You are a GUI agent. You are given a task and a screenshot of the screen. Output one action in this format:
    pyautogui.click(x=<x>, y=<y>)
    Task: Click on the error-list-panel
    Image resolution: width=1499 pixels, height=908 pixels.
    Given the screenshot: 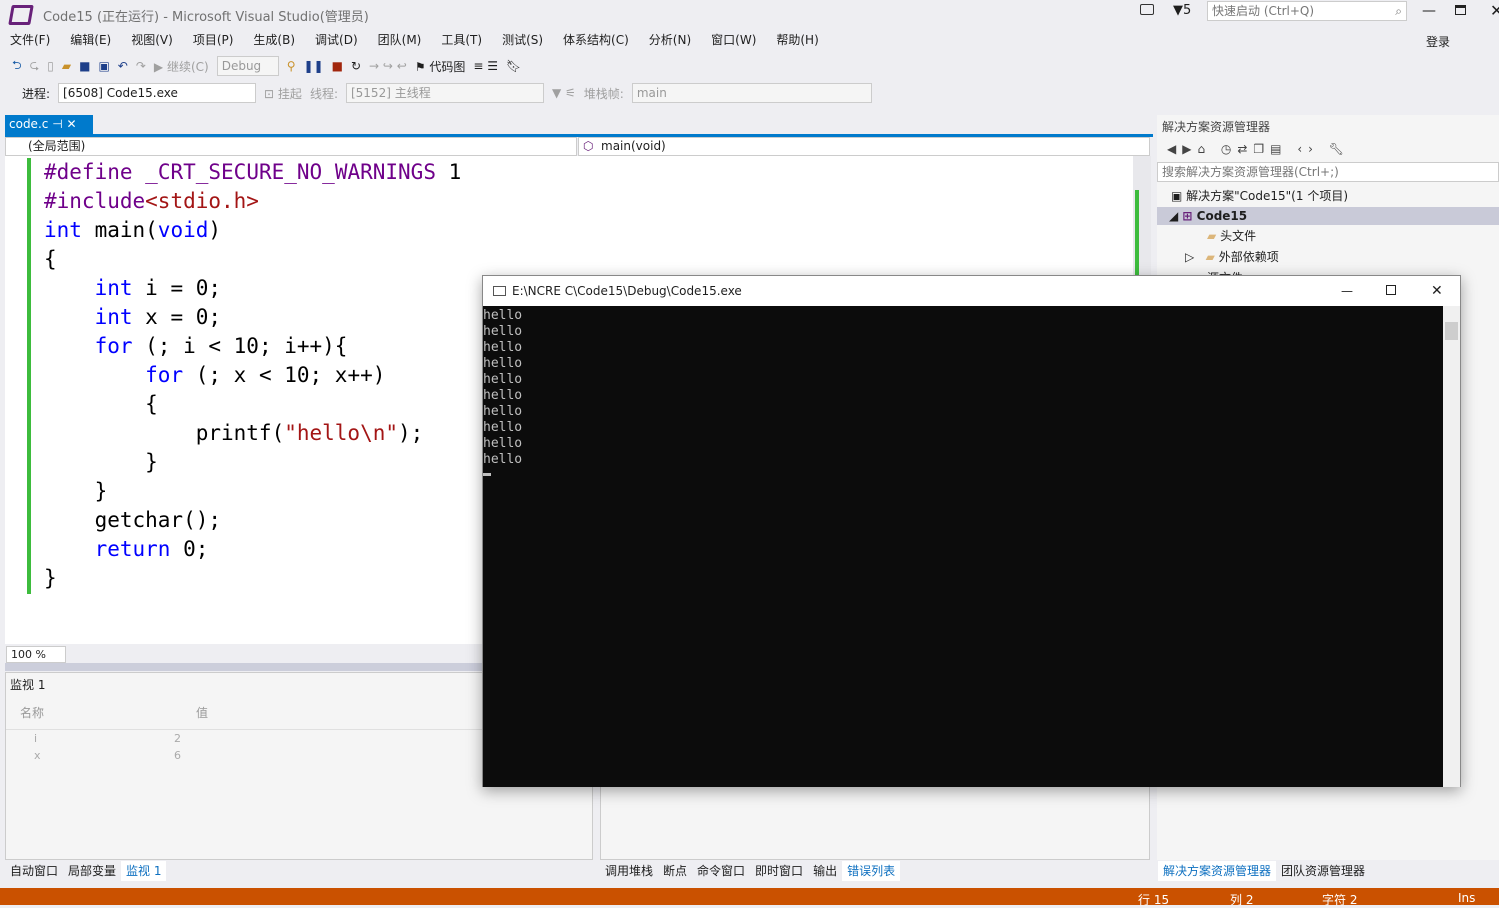 What is the action you would take?
    pyautogui.click(x=875, y=820)
    